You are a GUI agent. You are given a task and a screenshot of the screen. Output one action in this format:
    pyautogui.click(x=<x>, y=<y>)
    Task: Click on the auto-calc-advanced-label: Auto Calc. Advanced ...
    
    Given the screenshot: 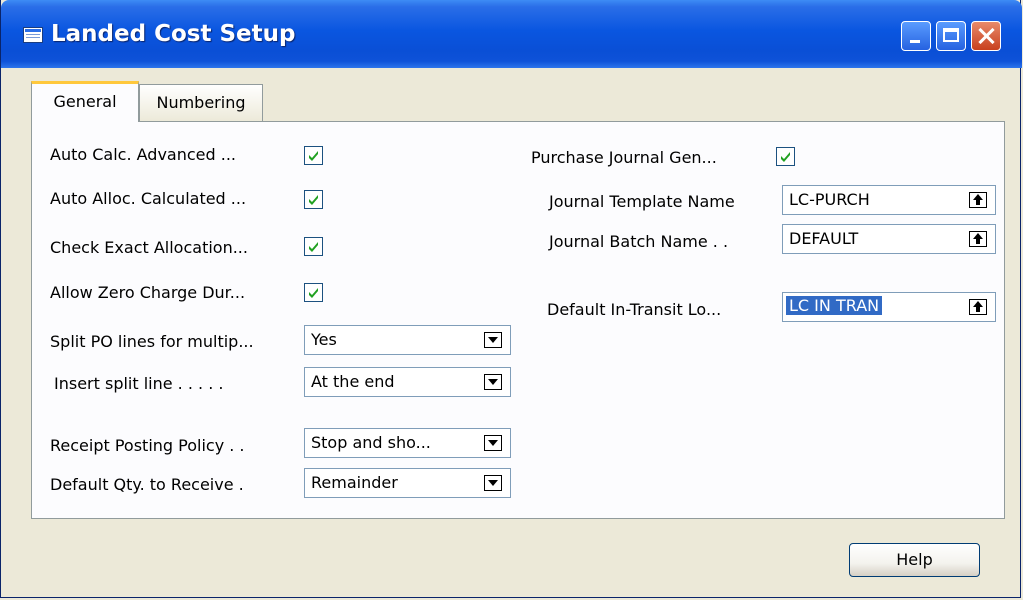 What is the action you would take?
    pyautogui.click(x=143, y=154)
    